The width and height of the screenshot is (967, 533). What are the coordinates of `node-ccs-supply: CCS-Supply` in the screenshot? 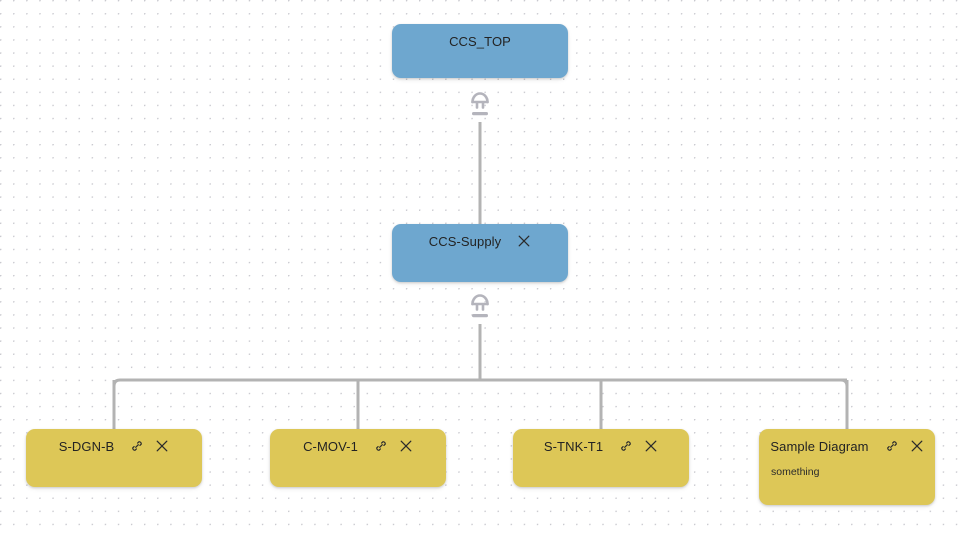 It's located at (480, 253).